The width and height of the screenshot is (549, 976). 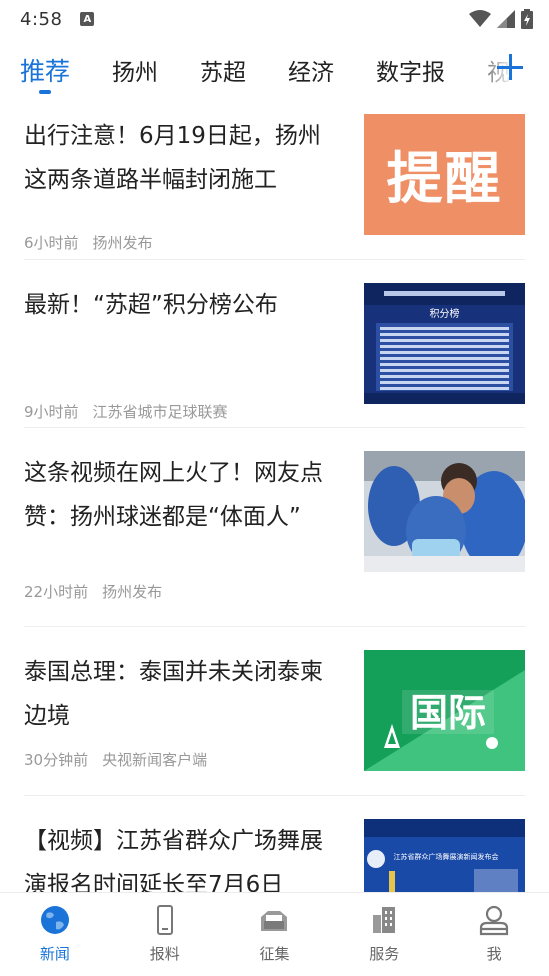 What do you see at coordinates (448, 713) in the screenshot?
I see `international-text: 国际` at bounding box center [448, 713].